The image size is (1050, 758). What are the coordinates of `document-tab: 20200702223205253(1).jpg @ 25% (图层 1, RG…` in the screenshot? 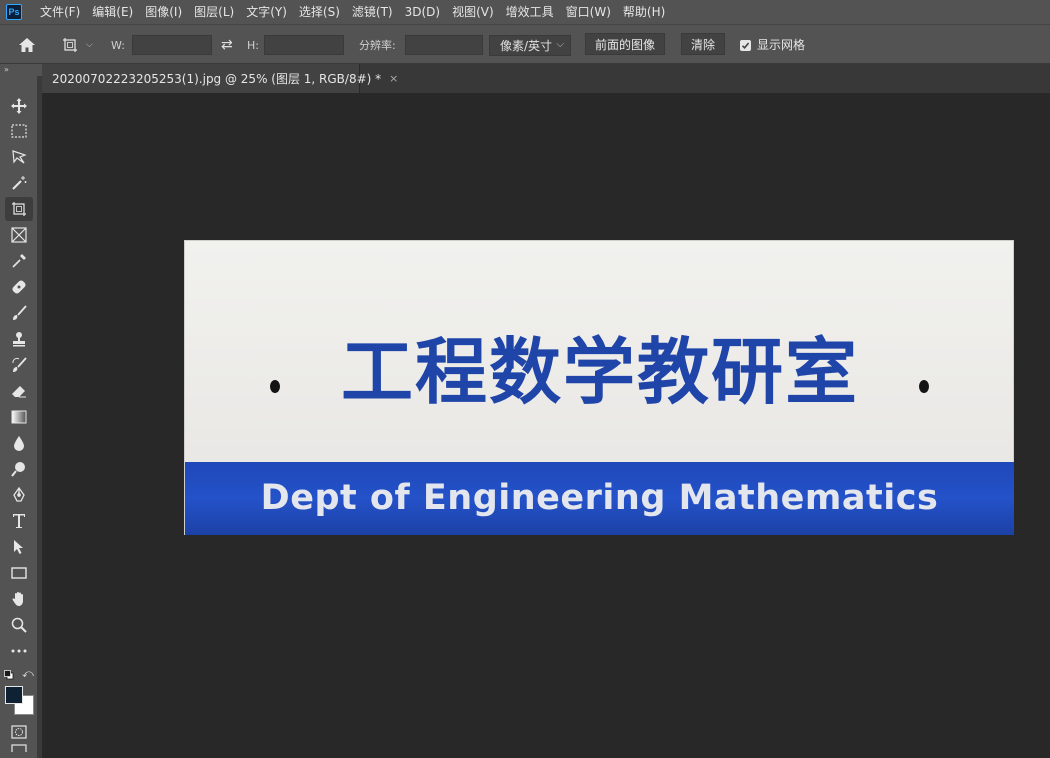 It's located at (220, 78).